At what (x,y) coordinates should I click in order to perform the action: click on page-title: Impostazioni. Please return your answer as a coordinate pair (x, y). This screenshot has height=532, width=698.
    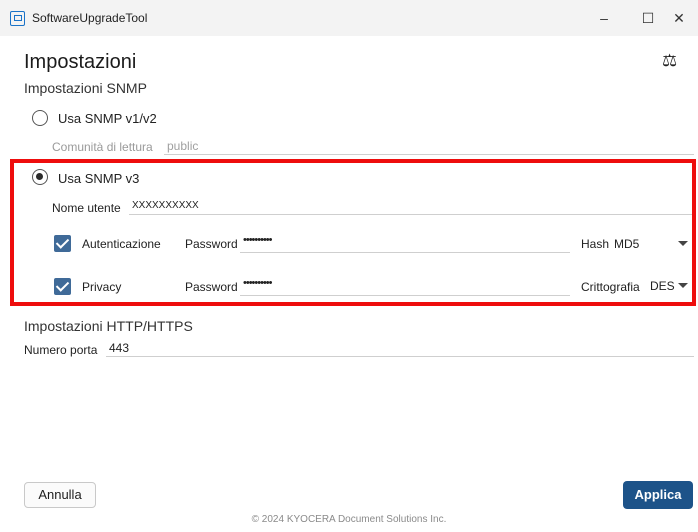
    Looking at the image, I should click on (80, 62).